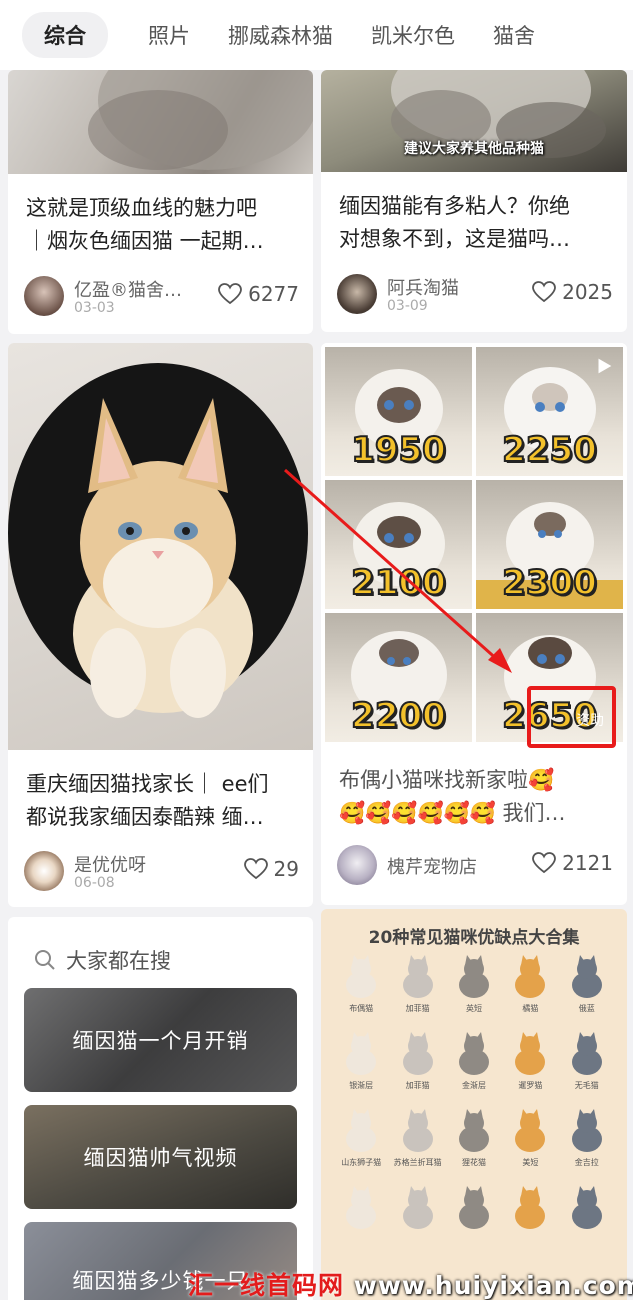 This screenshot has height=1300, width=633. What do you see at coordinates (398, 677) in the screenshot?
I see `cat-tile: 2200` at bounding box center [398, 677].